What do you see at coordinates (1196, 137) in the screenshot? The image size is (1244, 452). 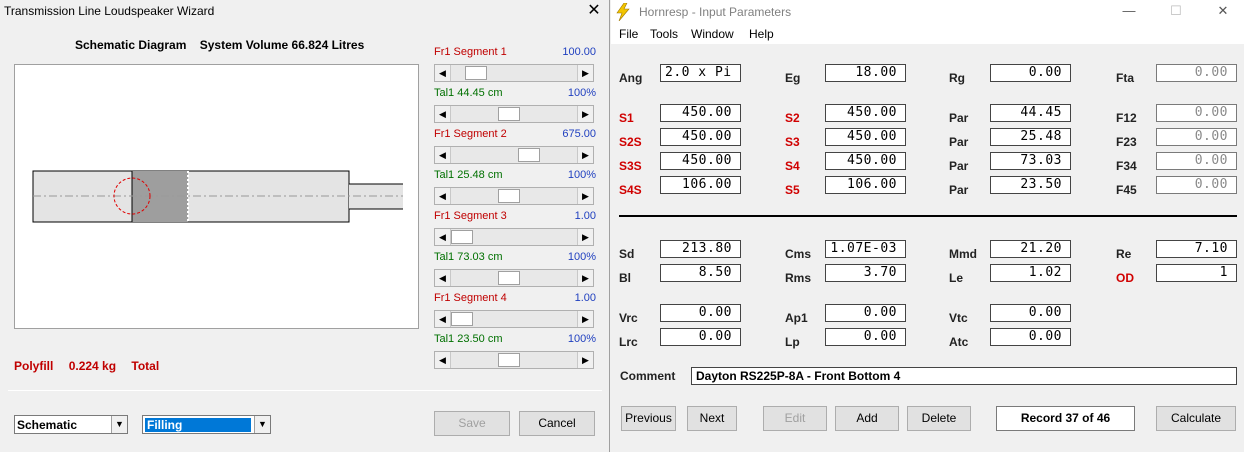 I see `param-field-f23: 0.00` at bounding box center [1196, 137].